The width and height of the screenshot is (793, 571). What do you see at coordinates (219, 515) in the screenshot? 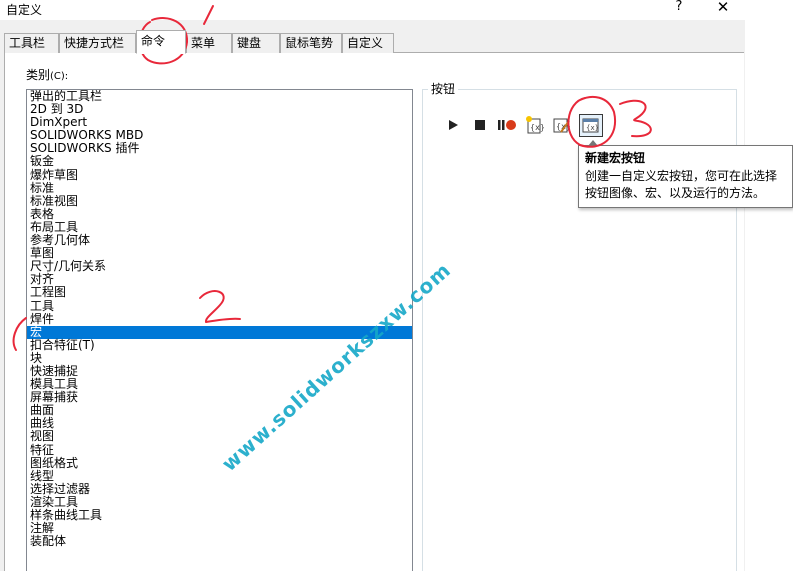
I see `category-item: 样条曲线工具` at bounding box center [219, 515].